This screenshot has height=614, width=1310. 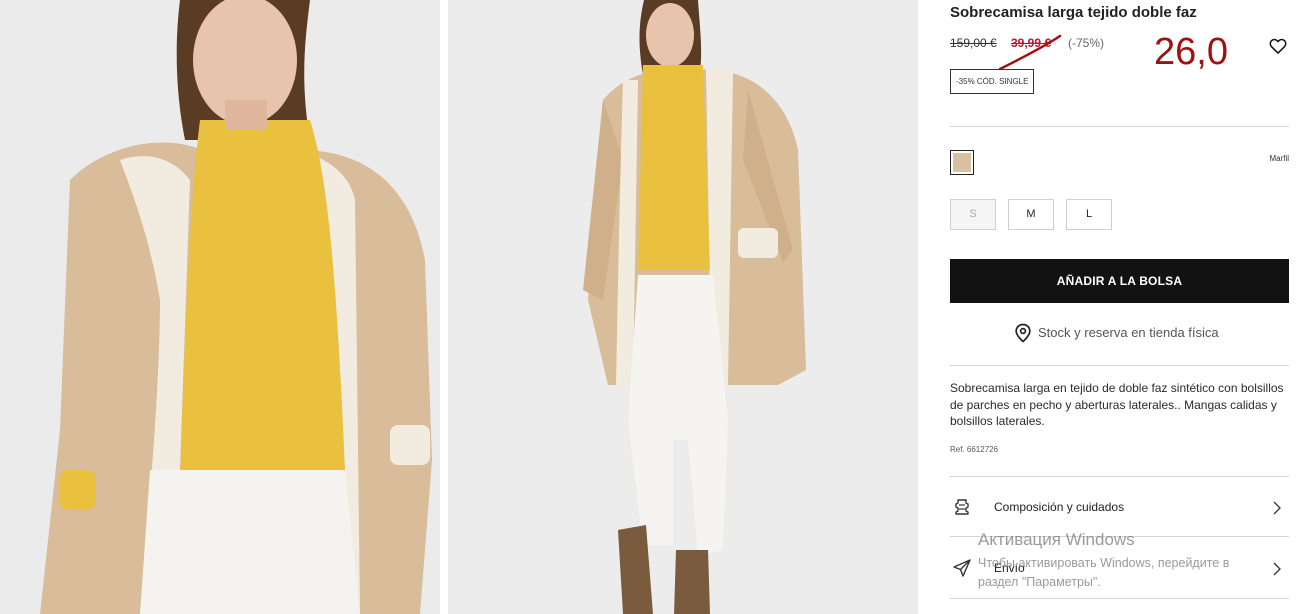 What do you see at coordinates (1023, 333) in the screenshot?
I see `location-pin-icon` at bounding box center [1023, 333].